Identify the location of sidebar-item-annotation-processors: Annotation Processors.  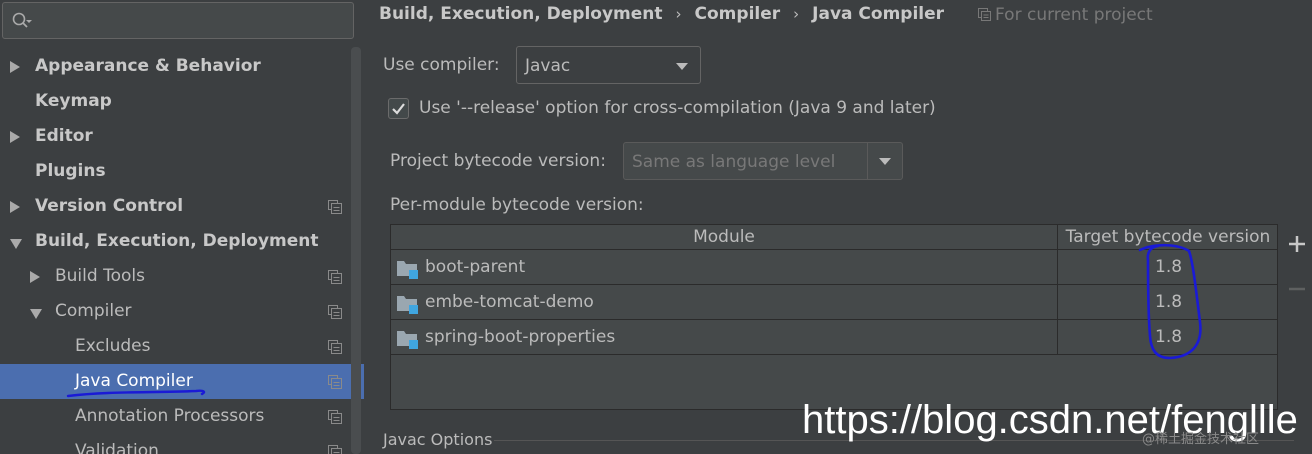
(182, 416).